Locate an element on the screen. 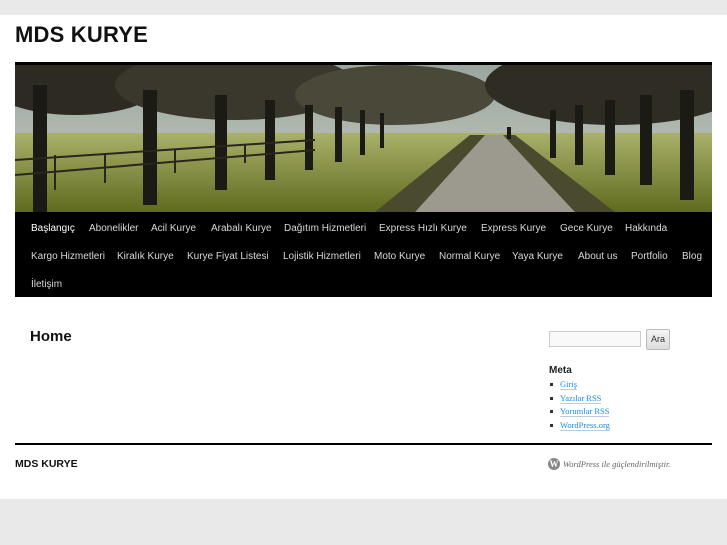 This screenshot has height=545, width=727. search-button: Ara is located at coordinates (658, 339).